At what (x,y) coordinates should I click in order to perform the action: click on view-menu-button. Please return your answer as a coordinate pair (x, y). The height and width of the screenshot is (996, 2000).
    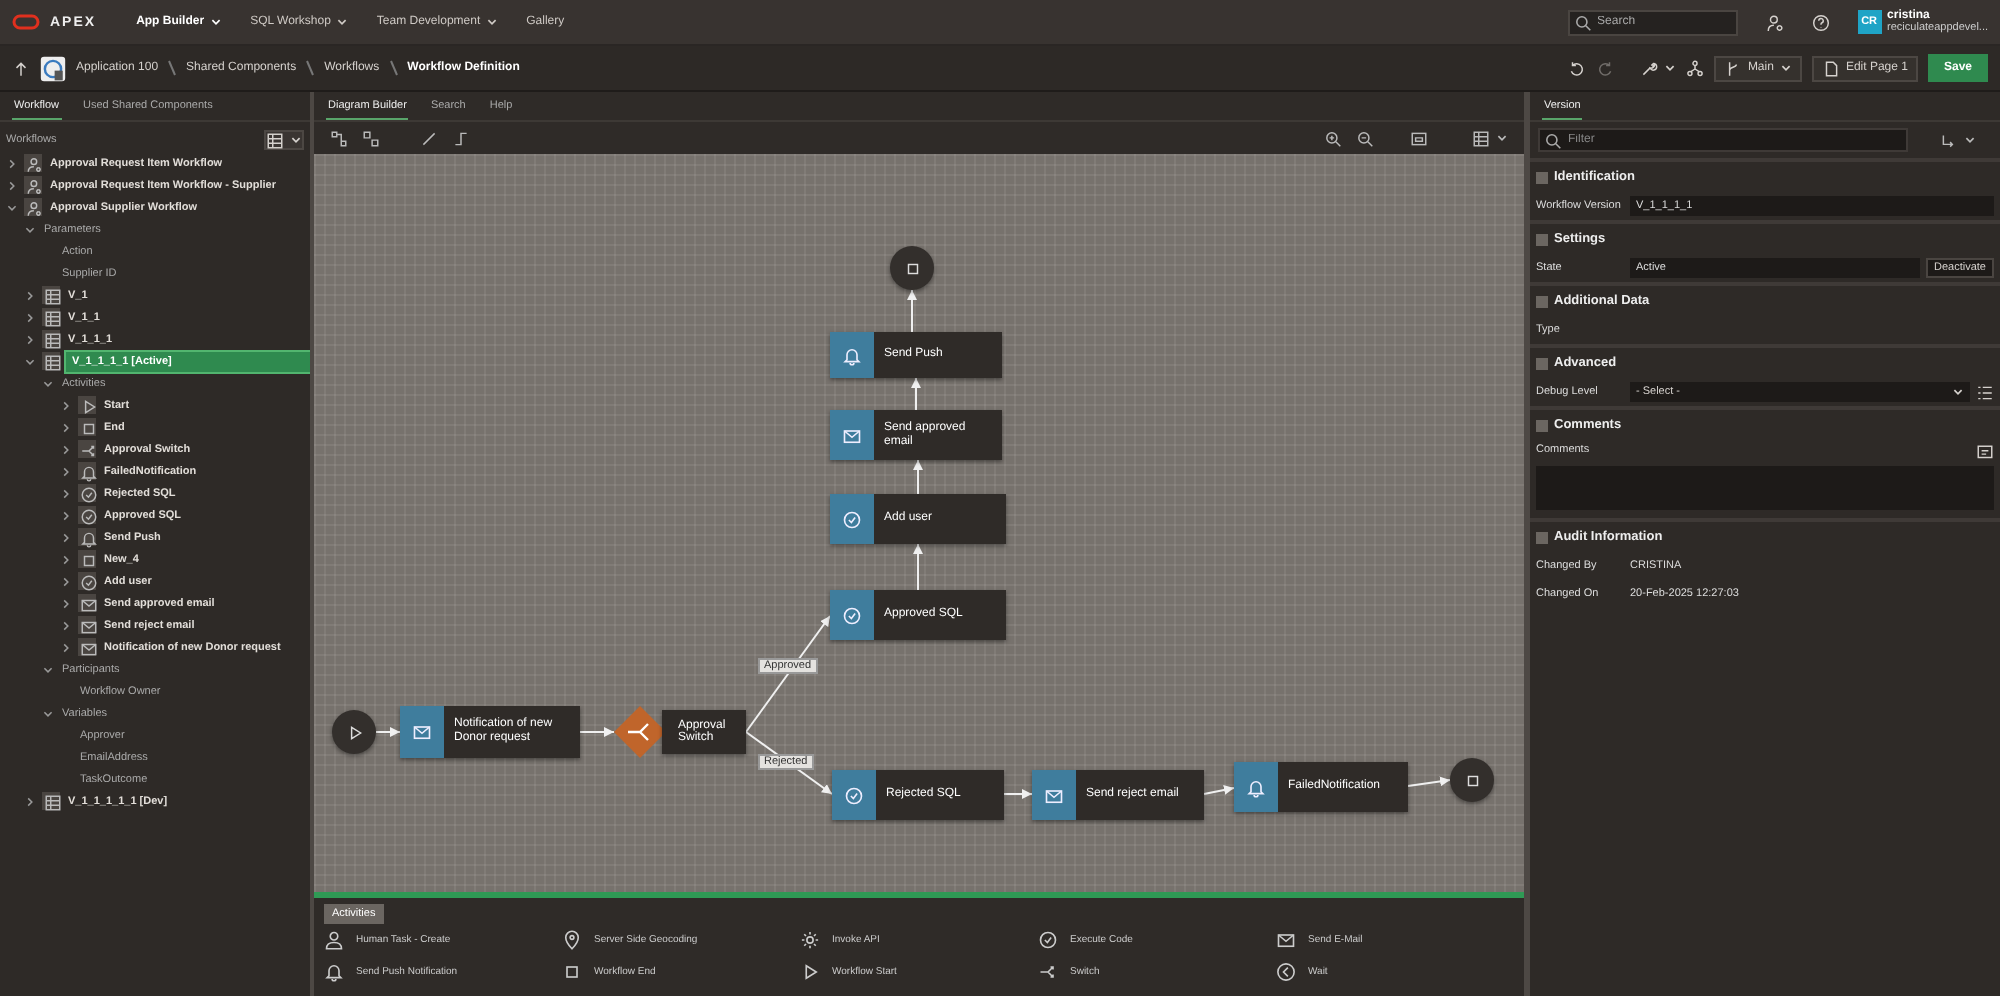
    Looking at the image, I should click on (284, 140).